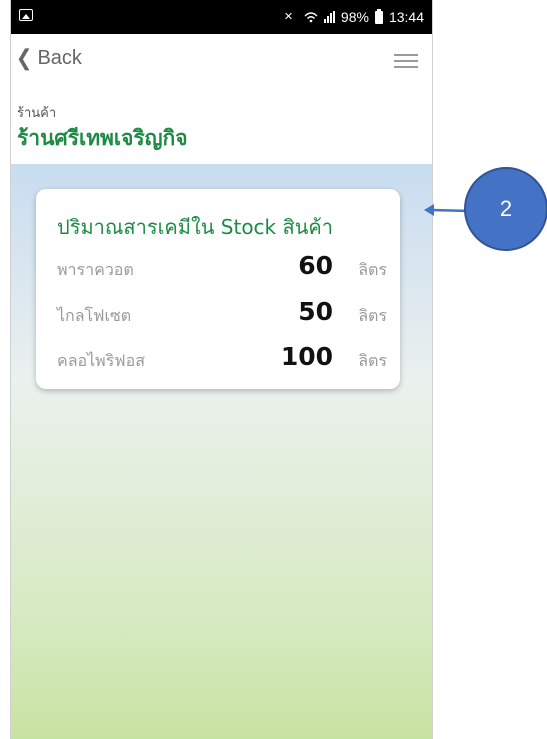 The image size is (547, 739). Describe the element at coordinates (102, 138) in the screenshot. I see `shop-name: ร้านศรีเทพเจริญกิจ` at that location.